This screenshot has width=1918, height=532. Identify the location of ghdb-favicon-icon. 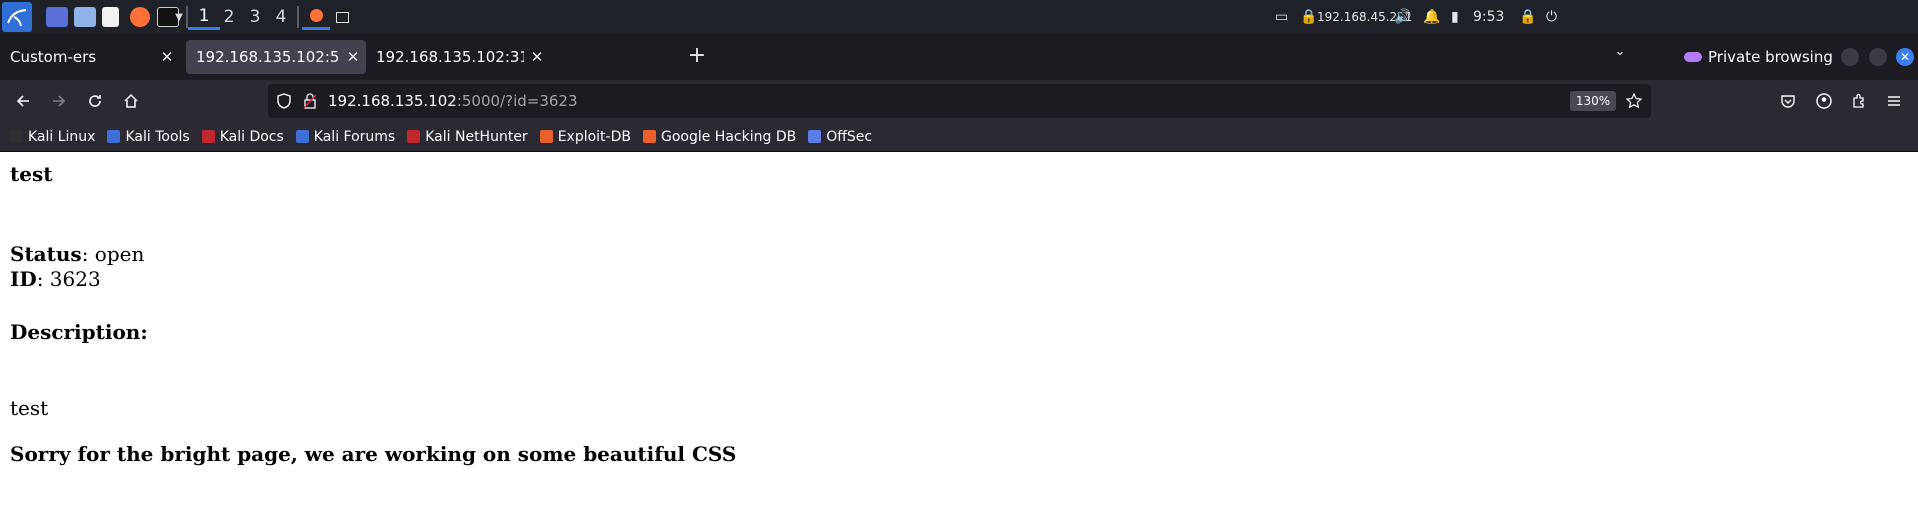
(649, 136).